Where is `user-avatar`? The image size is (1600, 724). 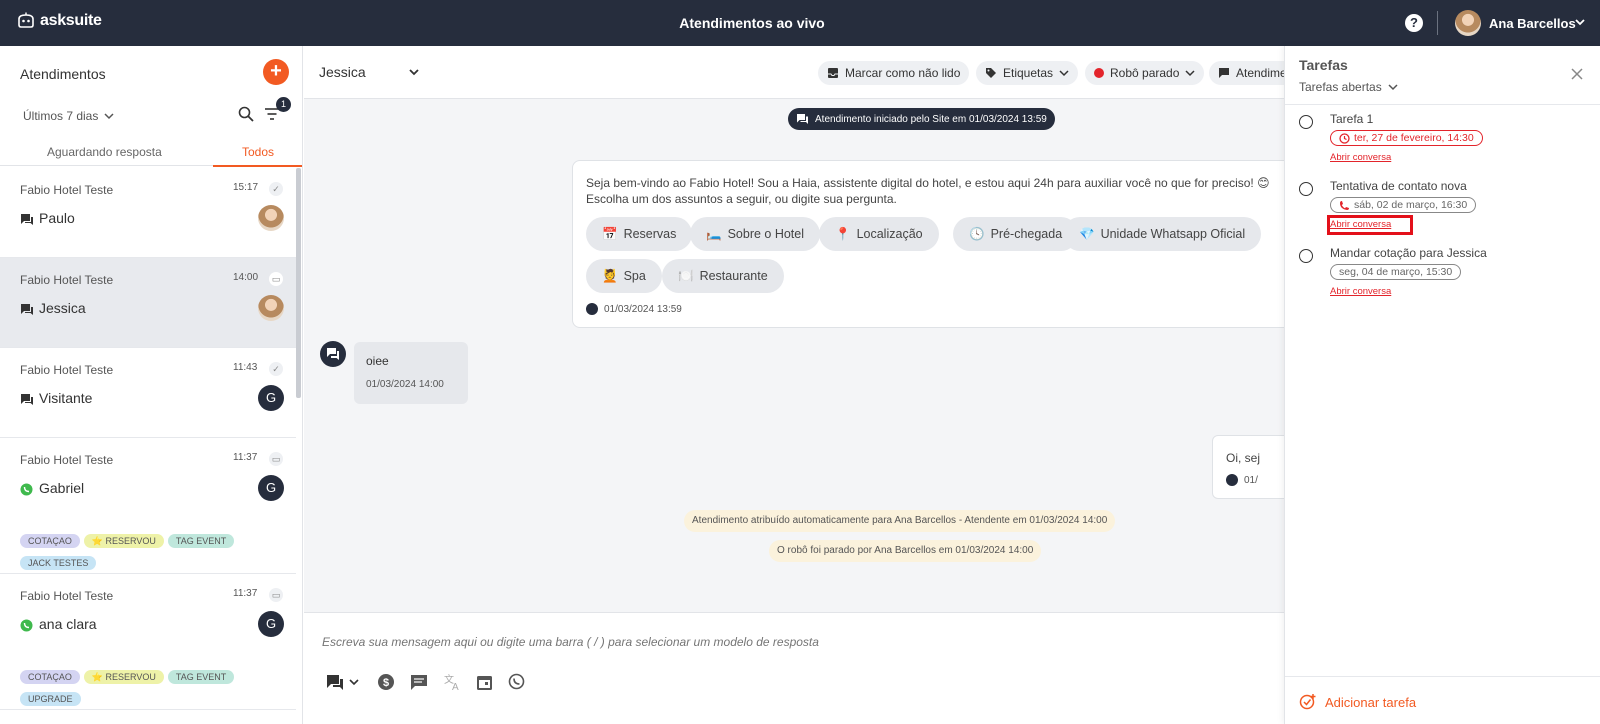
user-avatar is located at coordinates (1468, 23).